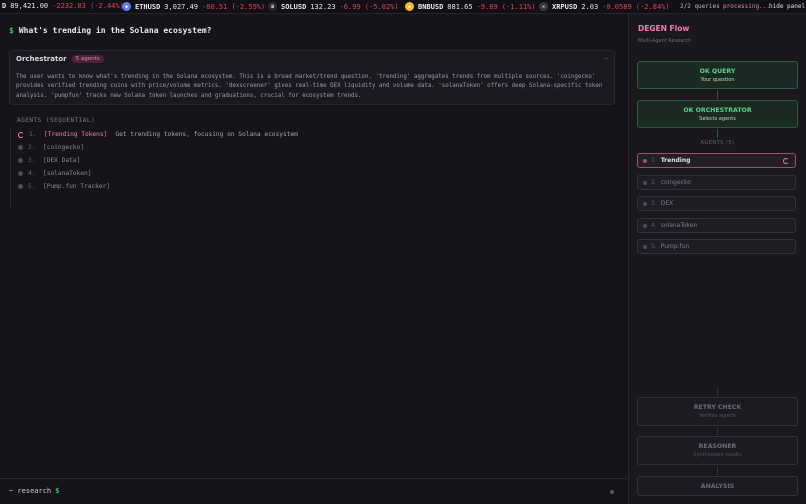  I want to click on agent-name: DEX, so click(667, 203).